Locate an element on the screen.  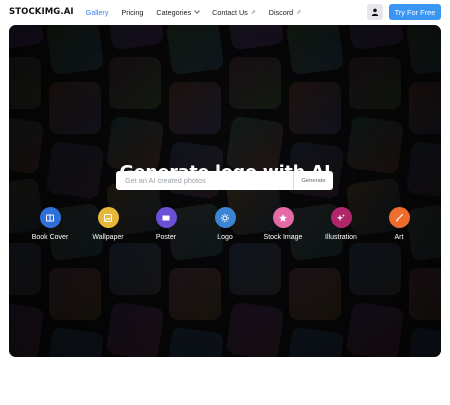
category-poster: Poster is located at coordinates (166, 224).